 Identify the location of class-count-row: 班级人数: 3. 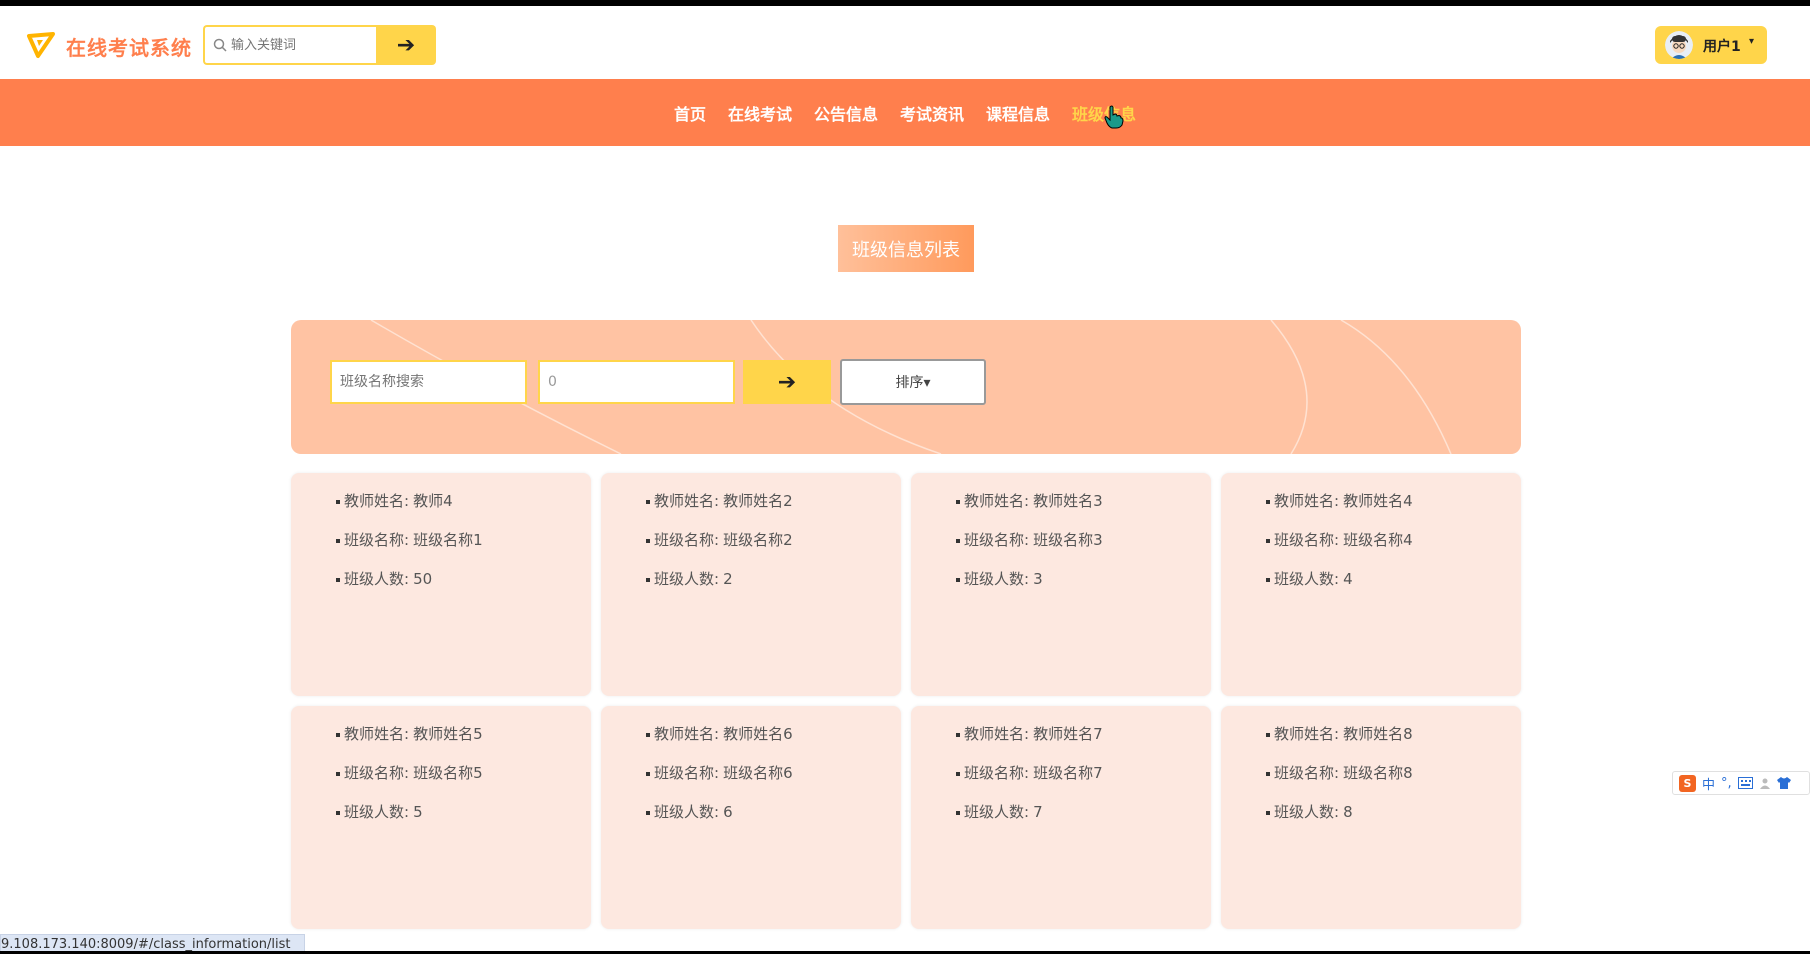
(1029, 579).